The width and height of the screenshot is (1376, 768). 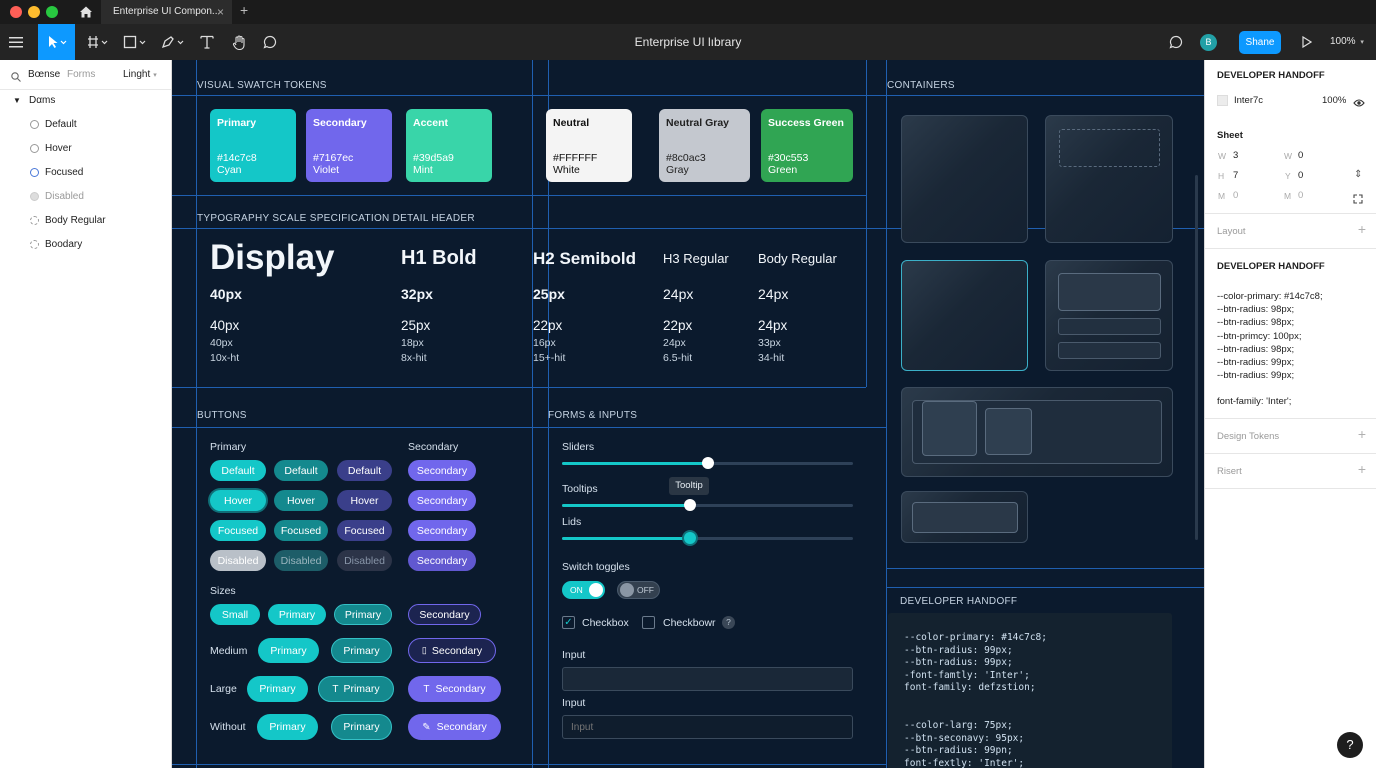 What do you see at coordinates (1307, 42) in the screenshot?
I see `present-play-icon` at bounding box center [1307, 42].